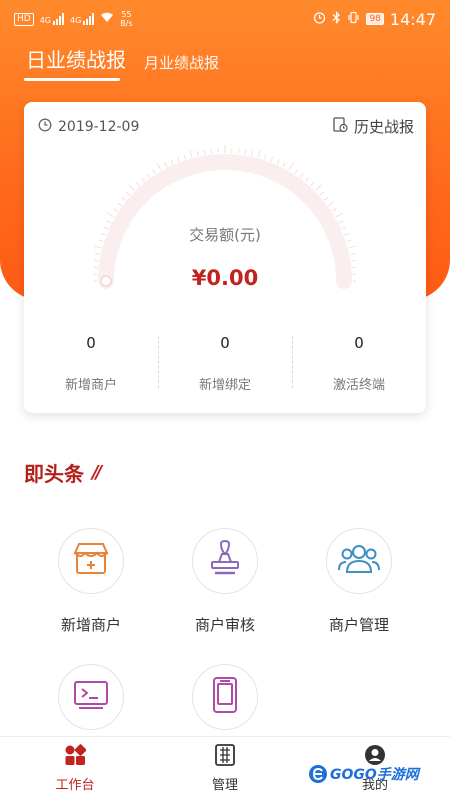 This screenshot has width=450, height=800. I want to click on signal-icon-2: 4G, so click(82, 19).